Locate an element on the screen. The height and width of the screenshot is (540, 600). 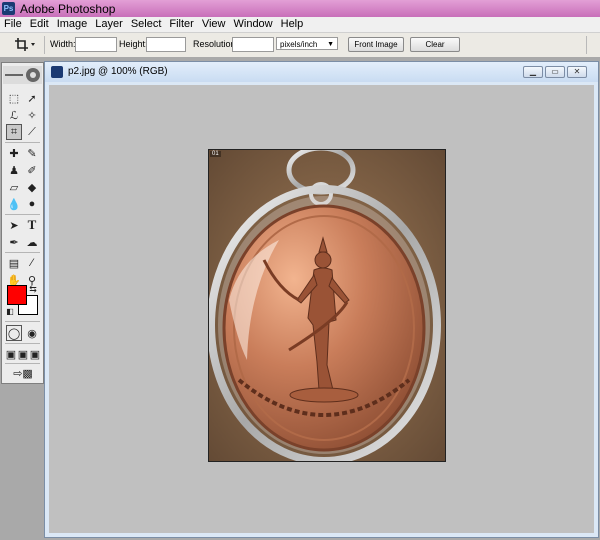
menu-select: Select is located at coordinates (146, 24).